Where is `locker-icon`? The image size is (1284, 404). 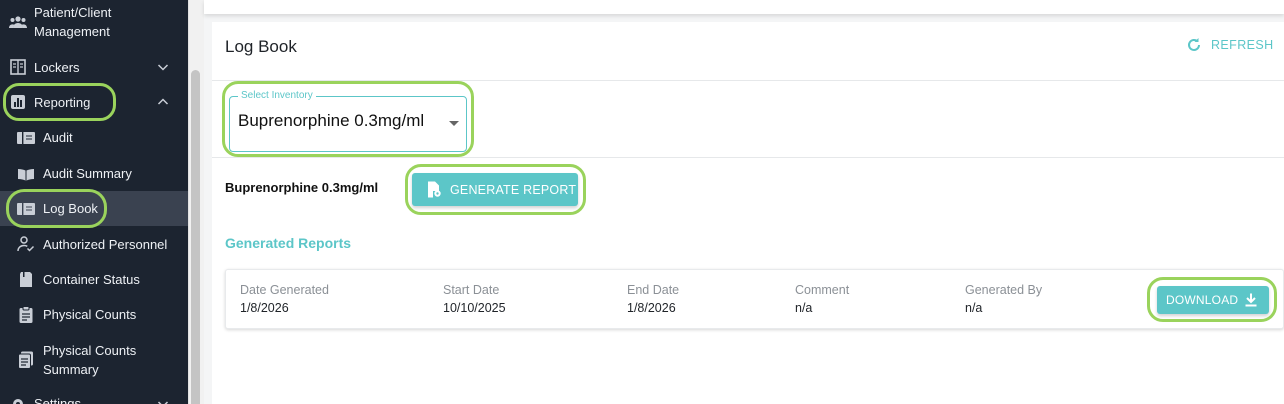
locker-icon is located at coordinates (18, 67).